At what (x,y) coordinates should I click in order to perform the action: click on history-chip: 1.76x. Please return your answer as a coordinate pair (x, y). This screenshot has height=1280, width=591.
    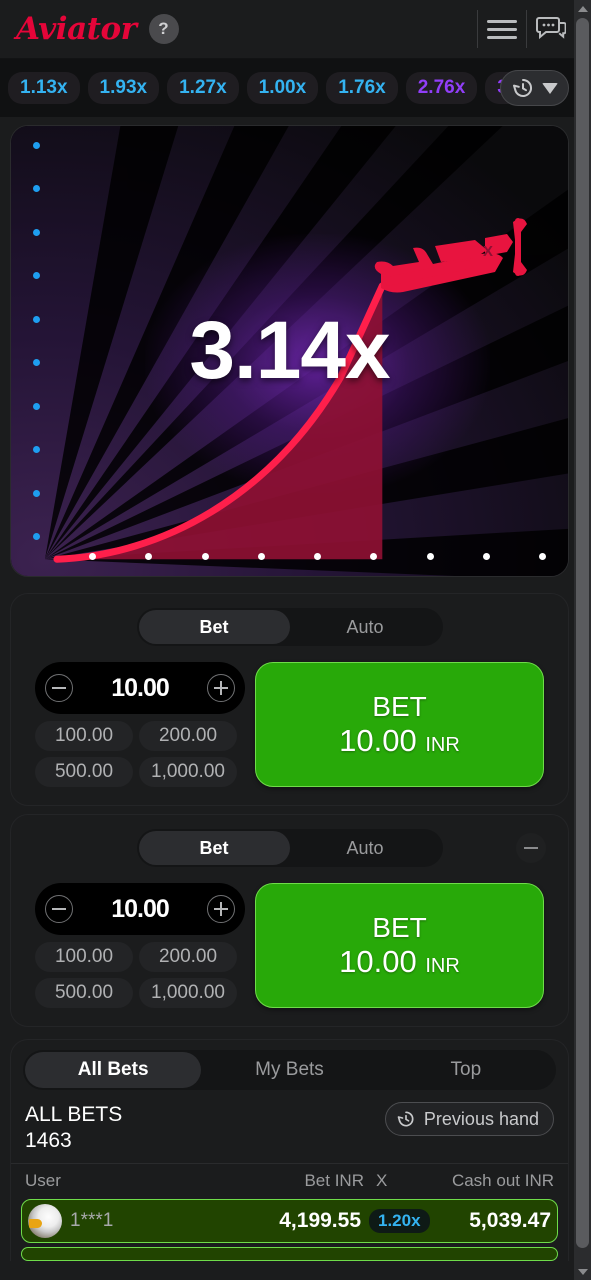
    Looking at the image, I should click on (362, 88).